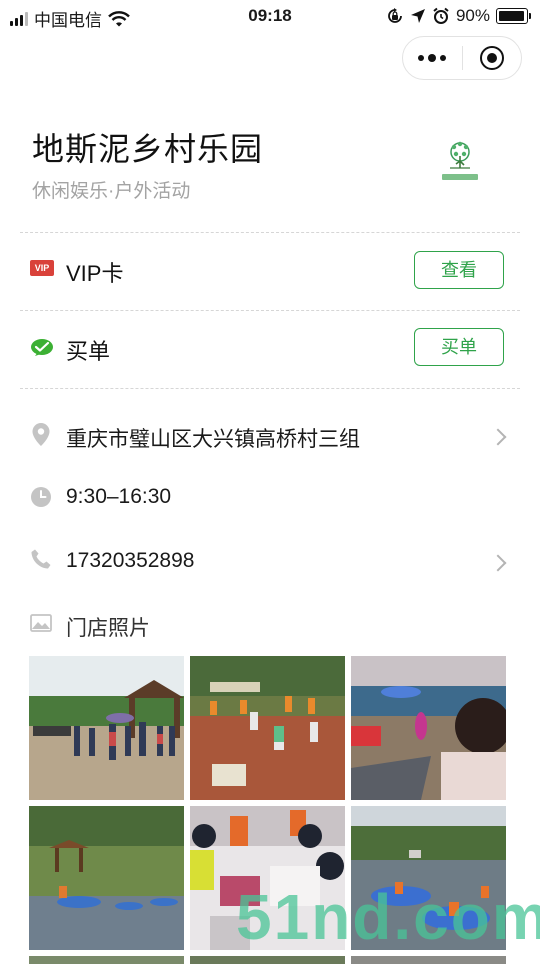 Image resolution: width=540 pixels, height=964 pixels. I want to click on hours-text: 9:30–16:30, so click(119, 496).